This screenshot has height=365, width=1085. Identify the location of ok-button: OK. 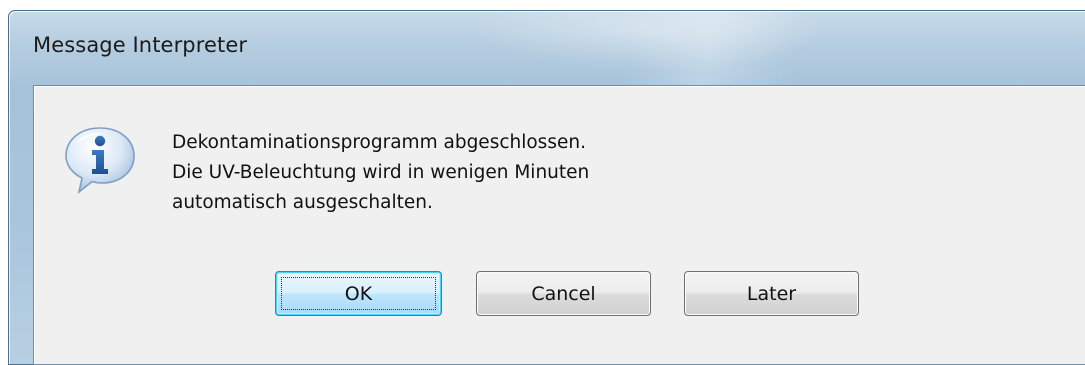
(358, 293).